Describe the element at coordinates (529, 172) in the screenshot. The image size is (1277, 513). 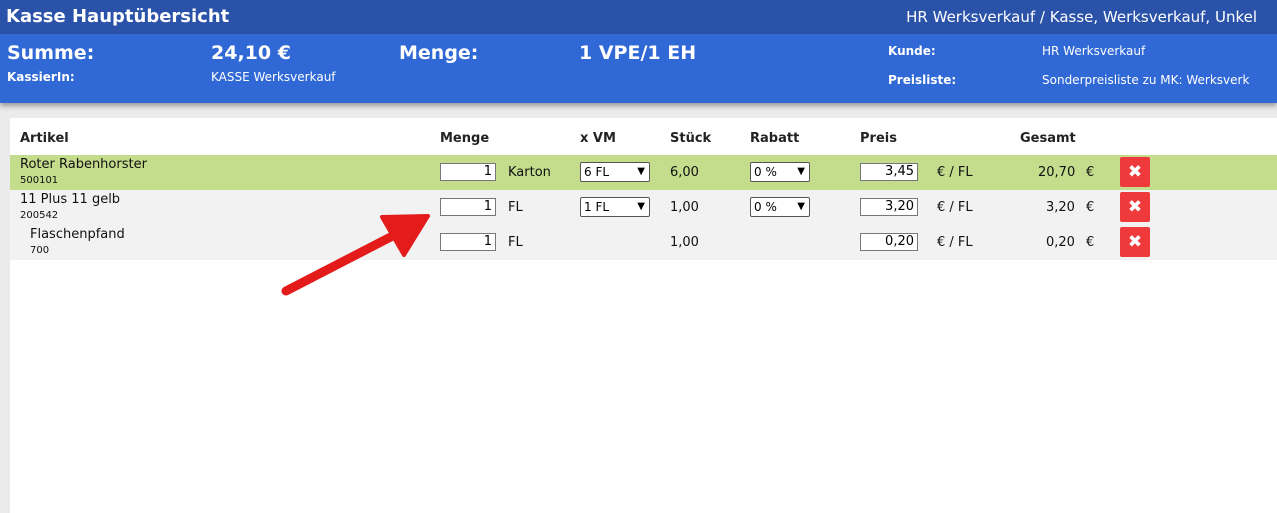
I see `unit-label: Karton` at that location.